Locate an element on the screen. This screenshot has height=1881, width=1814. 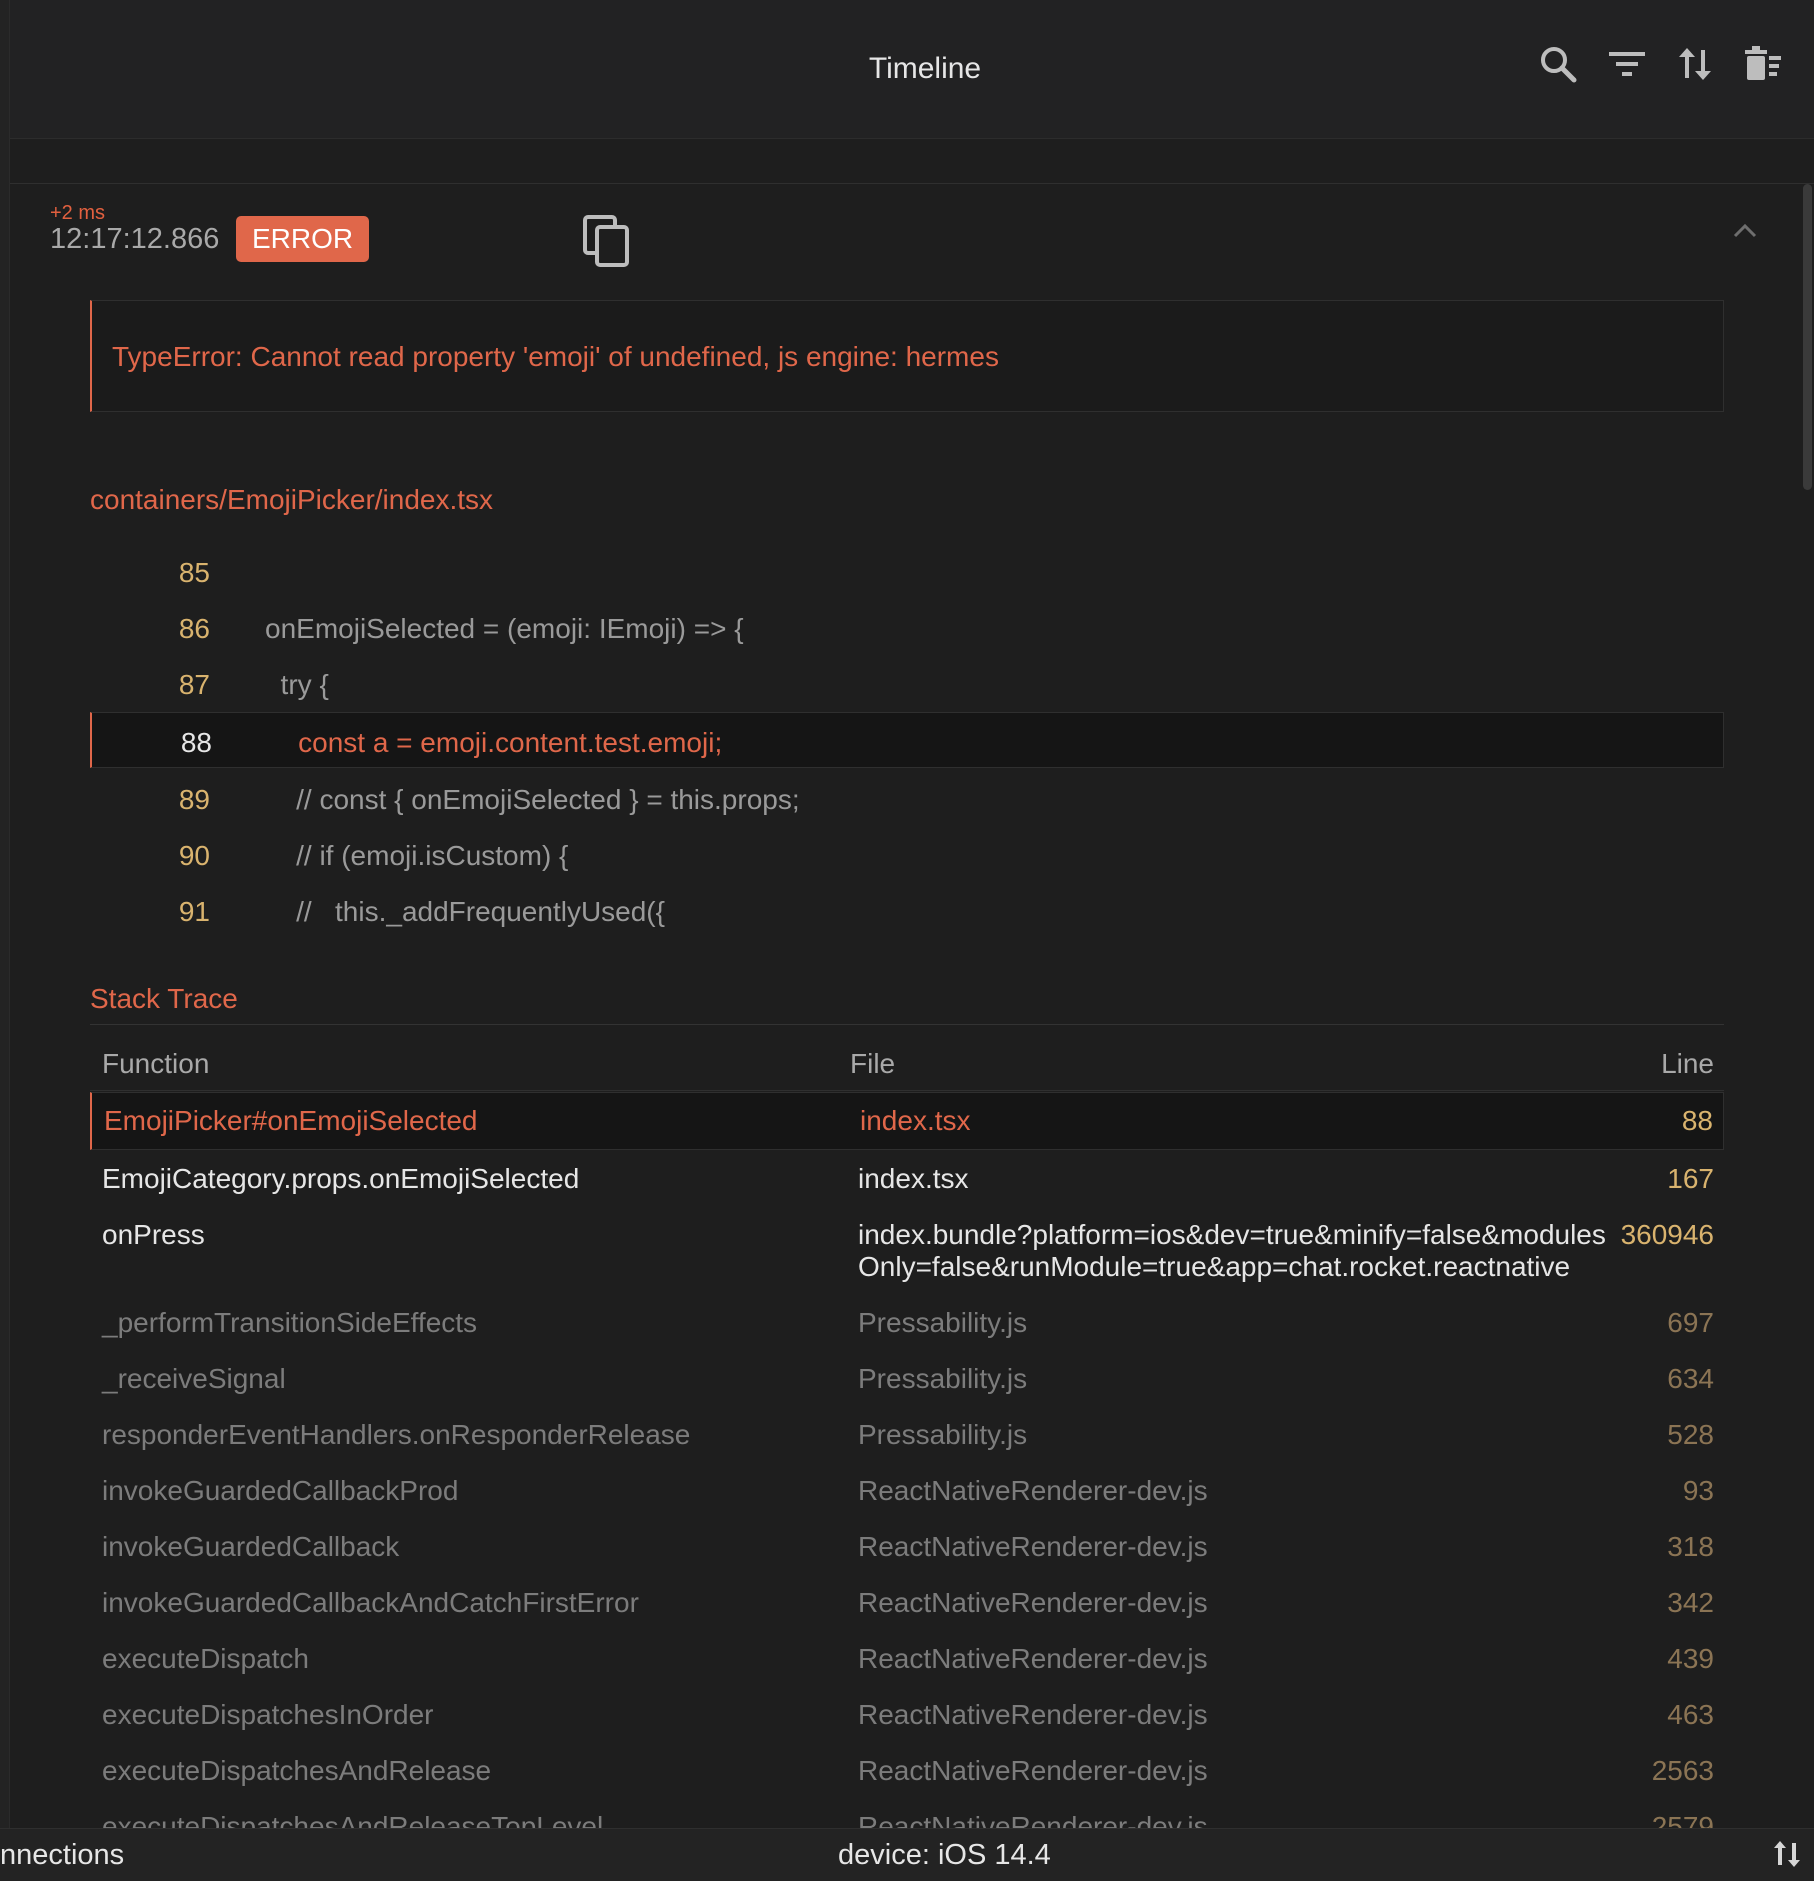
window-left-edge is located at coordinates (5, 914).